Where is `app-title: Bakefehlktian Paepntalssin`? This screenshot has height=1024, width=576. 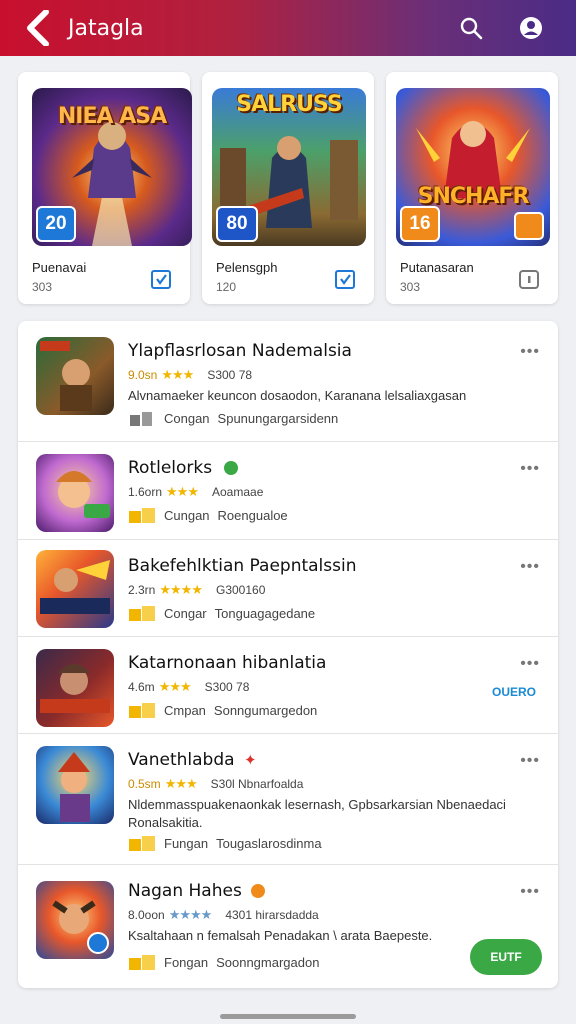 app-title: Bakefehlktian Paepntalssin is located at coordinates (242, 566).